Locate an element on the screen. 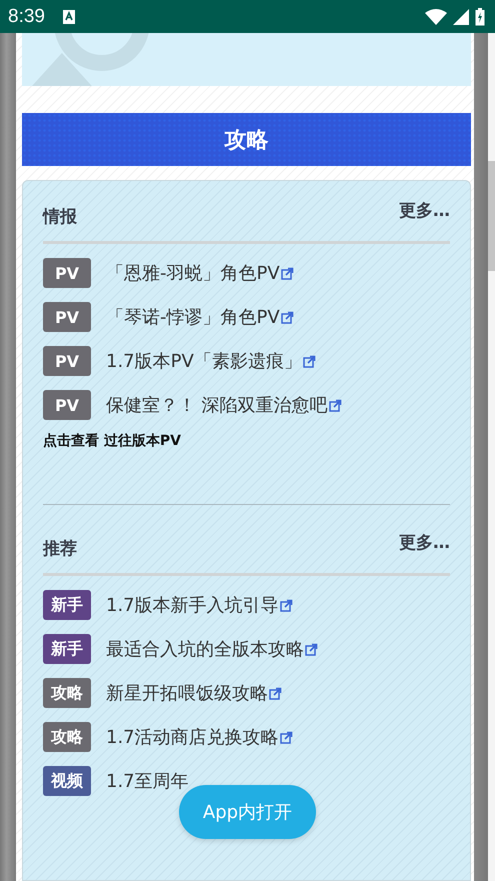 The height and width of the screenshot is (881, 495). article-link: 「恩雅-羽蜕」角色PV is located at coordinates (193, 273).